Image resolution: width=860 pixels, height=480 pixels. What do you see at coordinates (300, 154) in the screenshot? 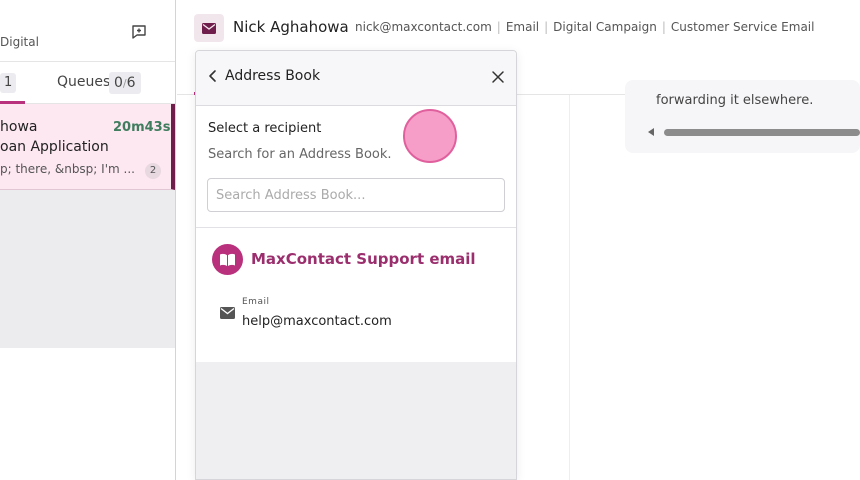
I see `select-recipient-hint: Search for an Address Book.` at bounding box center [300, 154].